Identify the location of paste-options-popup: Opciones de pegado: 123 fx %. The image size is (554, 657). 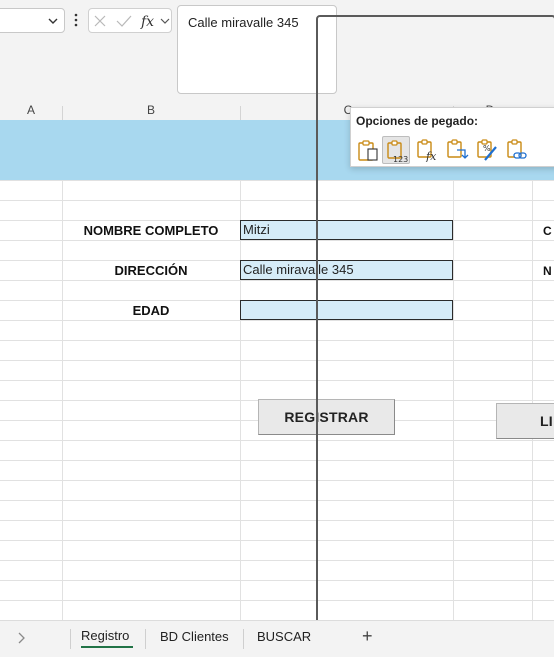
(452, 137).